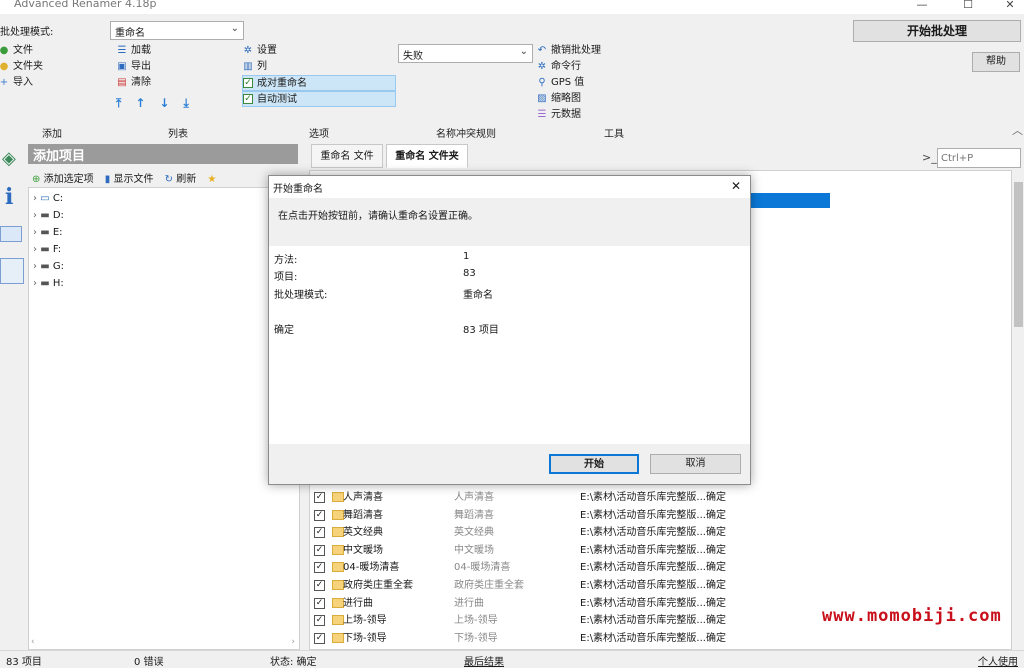 The height and width of the screenshot is (668, 1024). What do you see at coordinates (660, 515) in the screenshot?
I see `table-row: ✓ 舞蹈清喜 舞蹈清喜 E:\素材\活动音乐库完整版...确定` at bounding box center [660, 515].